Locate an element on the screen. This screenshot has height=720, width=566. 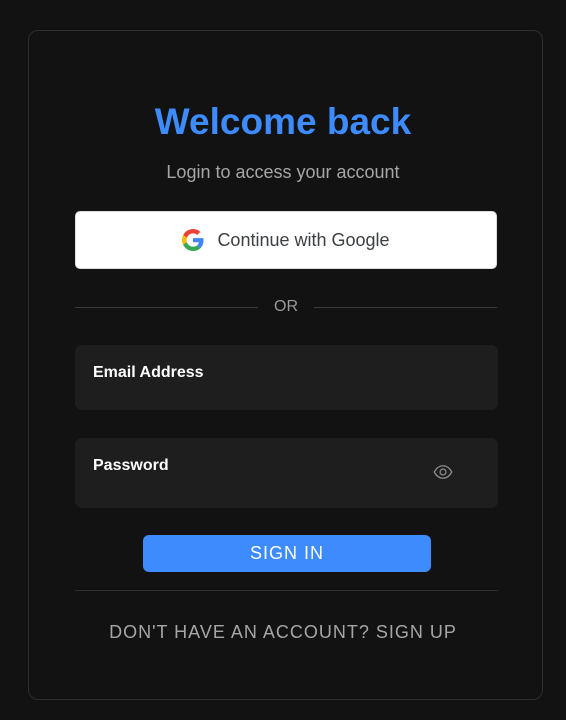
continue-with-google-button: Continue with Google is located at coordinates (286, 240).